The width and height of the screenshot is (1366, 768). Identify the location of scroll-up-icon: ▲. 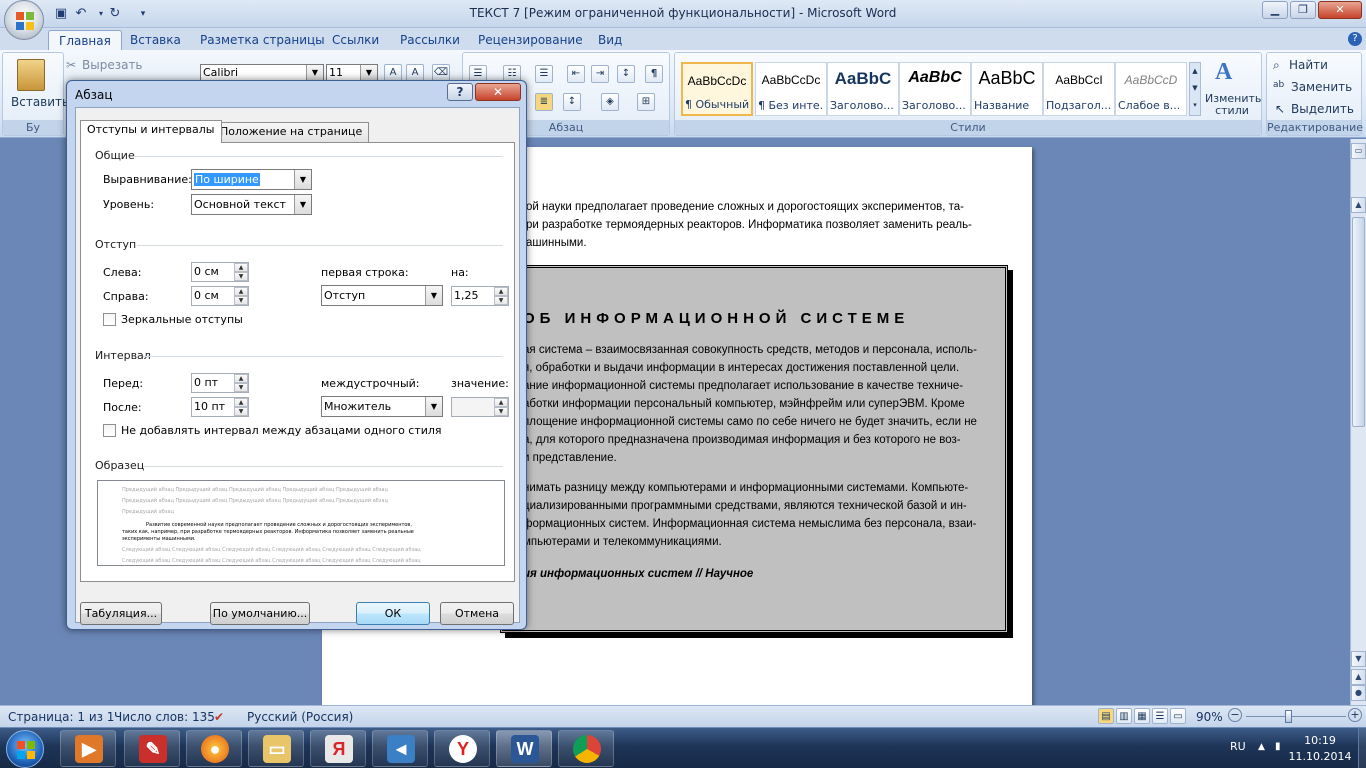
(1358, 205).